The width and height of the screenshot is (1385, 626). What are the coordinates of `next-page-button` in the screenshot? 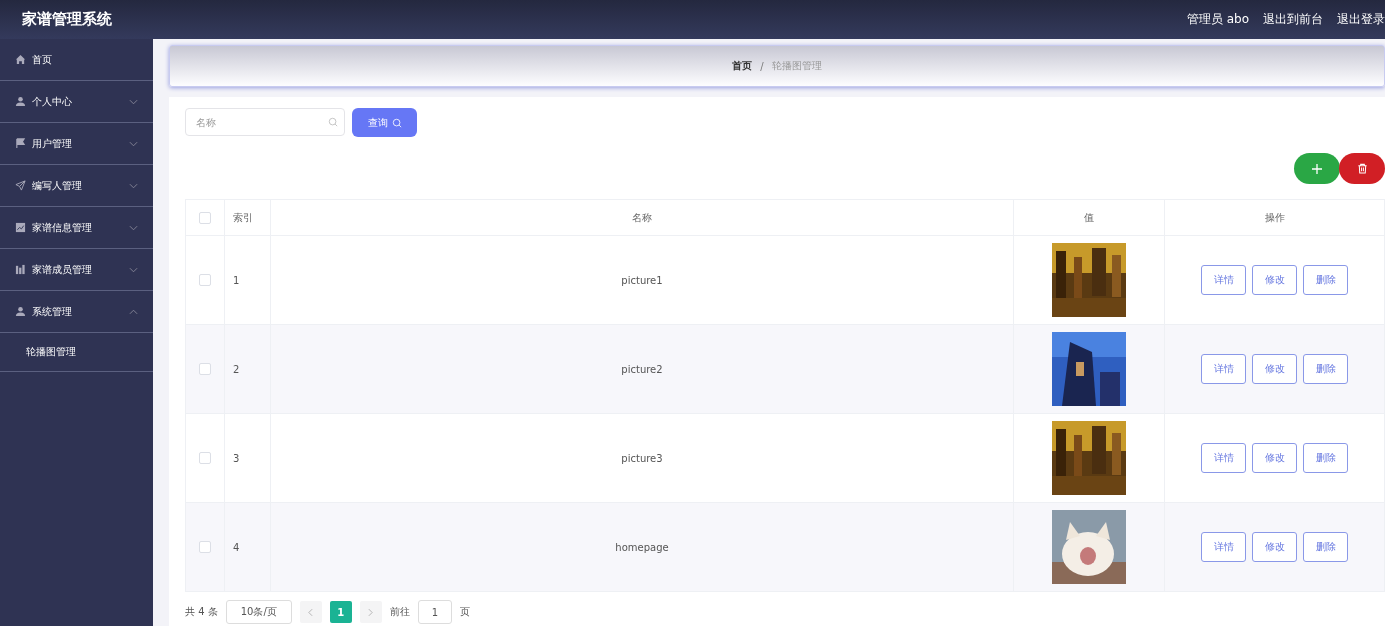 It's located at (370, 612).